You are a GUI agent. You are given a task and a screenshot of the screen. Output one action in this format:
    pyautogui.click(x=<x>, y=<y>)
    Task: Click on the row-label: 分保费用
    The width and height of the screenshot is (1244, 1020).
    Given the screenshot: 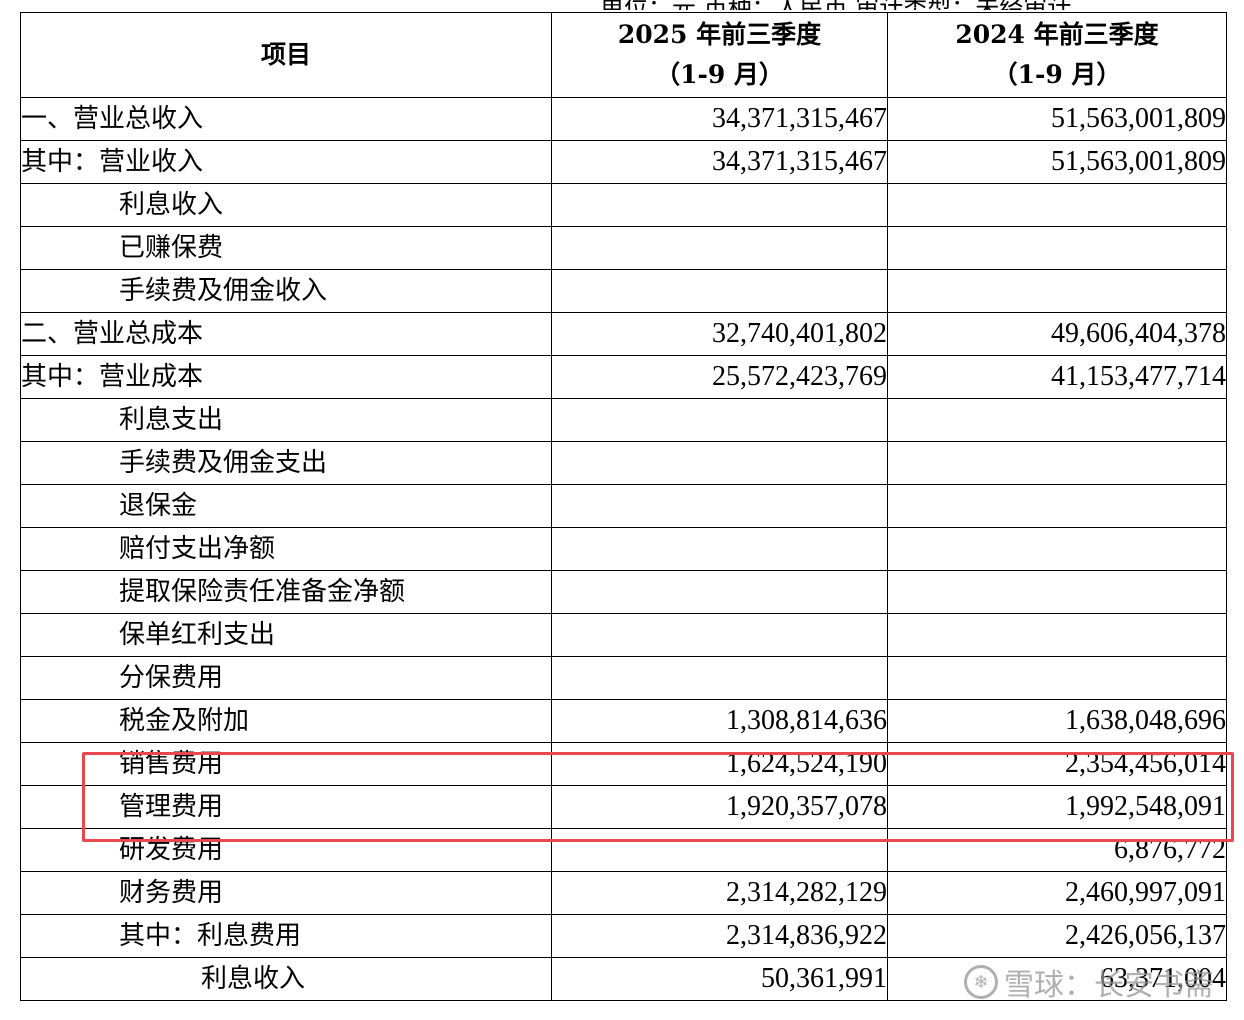 What is the action you would take?
    pyautogui.click(x=286, y=678)
    